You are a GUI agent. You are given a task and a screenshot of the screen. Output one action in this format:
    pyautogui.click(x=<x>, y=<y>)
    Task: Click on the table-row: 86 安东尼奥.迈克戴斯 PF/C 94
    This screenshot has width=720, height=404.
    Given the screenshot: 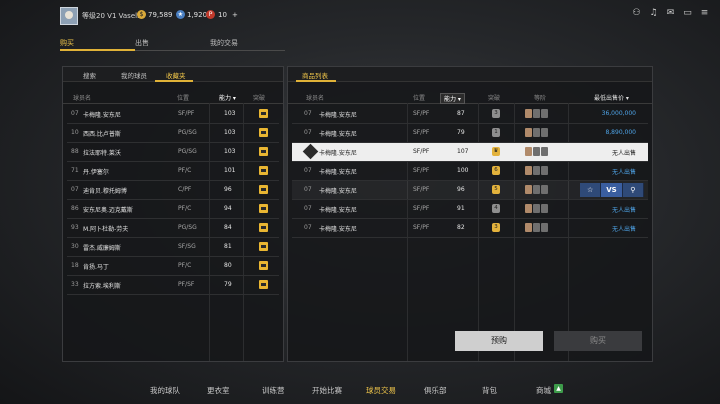 What is the action you would take?
    pyautogui.click(x=173, y=209)
    